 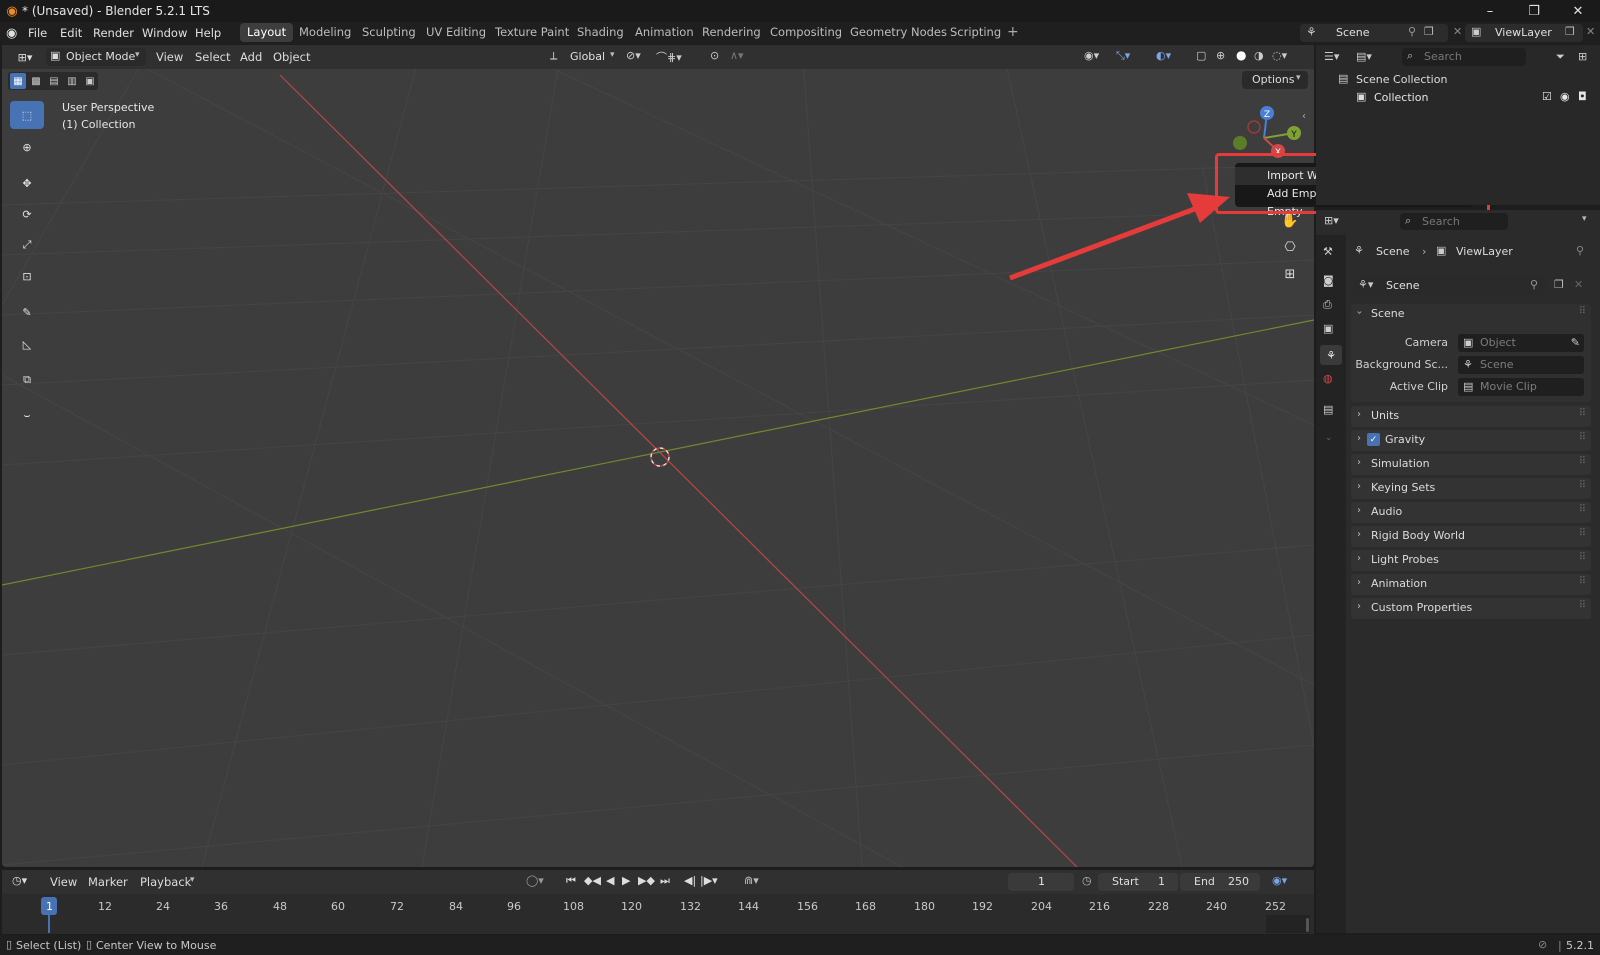 What do you see at coordinates (1279, 880) in the screenshot?
I see `playback-sync-icon: ◉▾` at bounding box center [1279, 880].